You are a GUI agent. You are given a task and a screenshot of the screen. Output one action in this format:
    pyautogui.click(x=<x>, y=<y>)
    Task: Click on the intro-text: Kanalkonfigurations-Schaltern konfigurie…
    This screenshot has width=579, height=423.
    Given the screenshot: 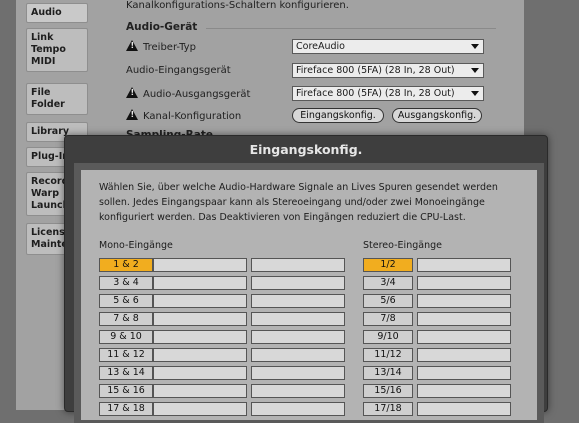 What is the action you would take?
    pyautogui.click(x=237, y=5)
    